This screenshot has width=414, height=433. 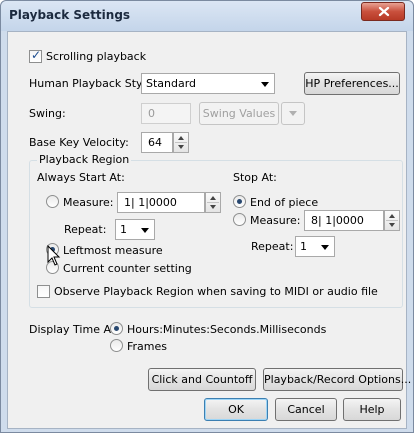 What do you see at coordinates (306, 409) in the screenshot?
I see `cancel-button: Cancel` at bounding box center [306, 409].